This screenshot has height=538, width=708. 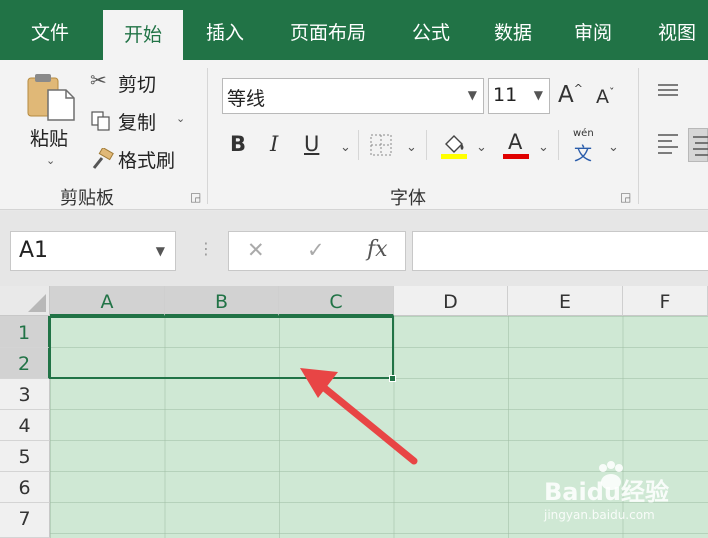 I want to click on watermark-url: jingyan.baidu.com, so click(x=599, y=515).